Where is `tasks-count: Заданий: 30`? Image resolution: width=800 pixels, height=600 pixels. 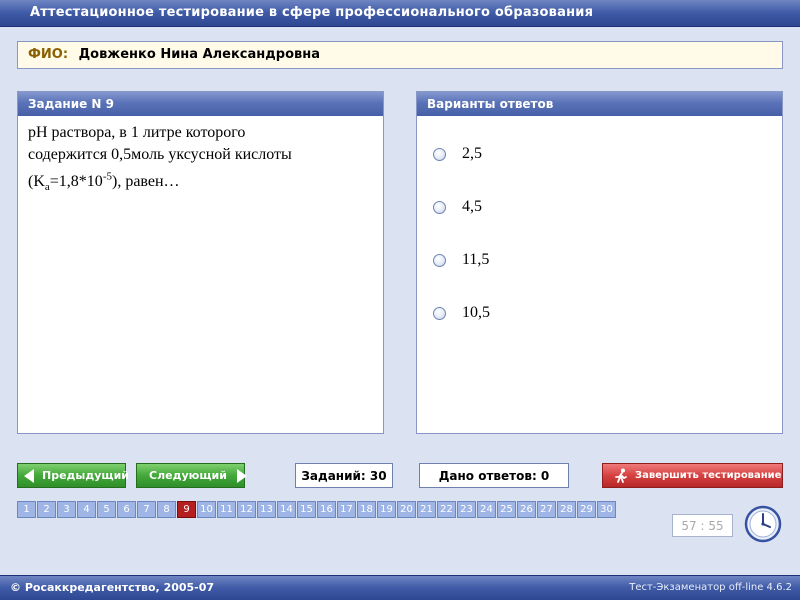
tasks-count: Заданий: 30 is located at coordinates (344, 475).